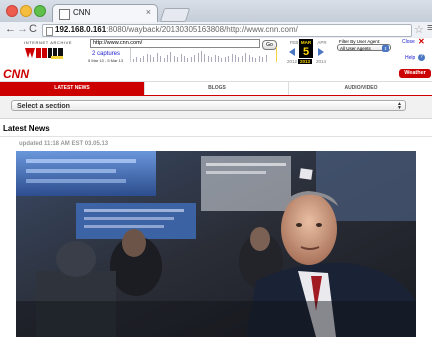 The image size is (432, 337). Describe the element at coordinates (72, 88) in the screenshot. I see `tab-latest-news: LATEST NEWS` at that location.